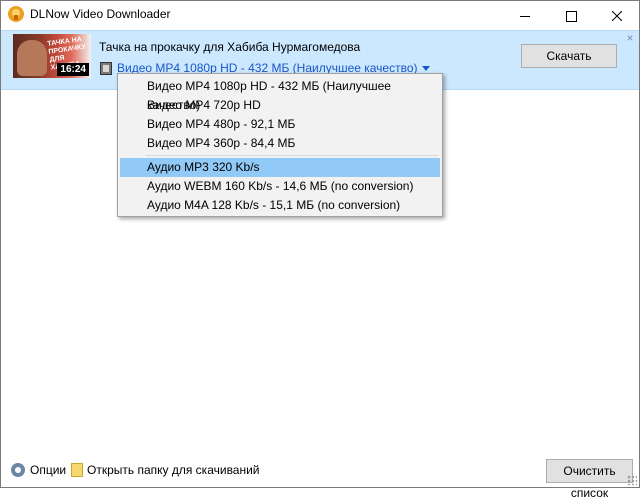 This screenshot has width=640, height=504. Describe the element at coordinates (569, 56) in the screenshot. I see `download-button: Скачать` at that location.